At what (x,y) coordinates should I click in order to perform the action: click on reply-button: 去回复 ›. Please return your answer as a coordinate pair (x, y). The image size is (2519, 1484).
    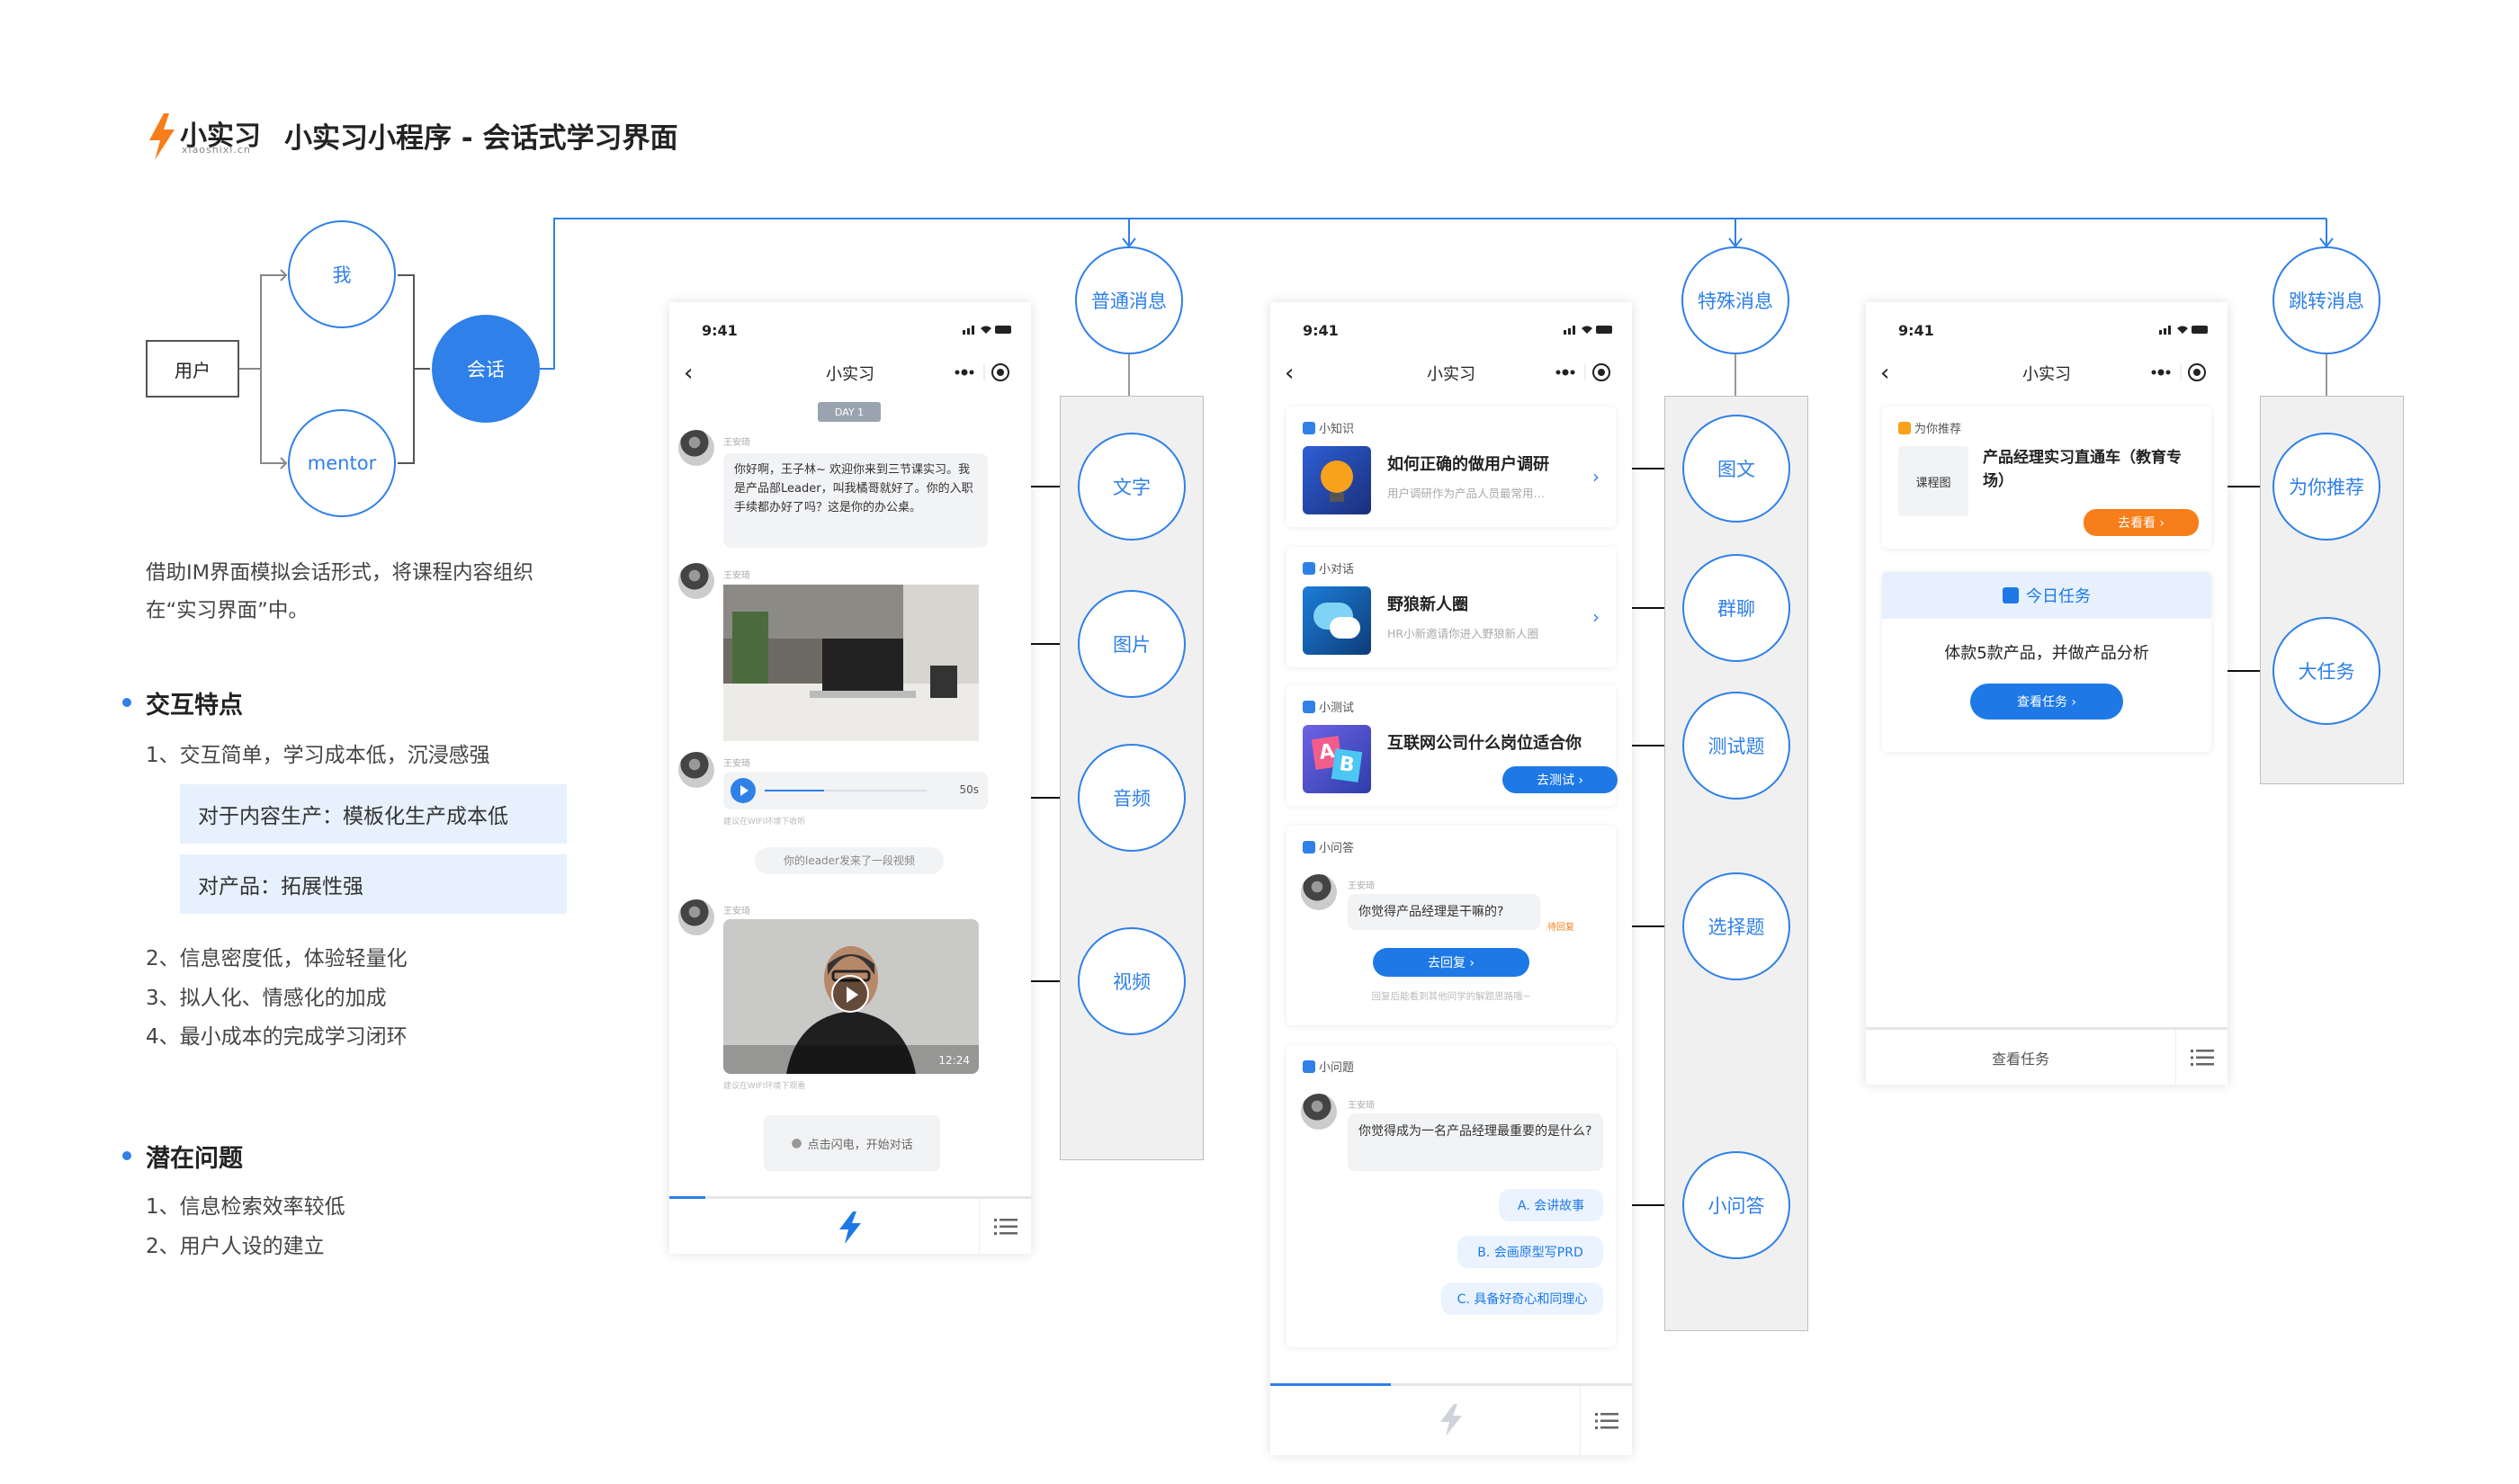
    Looking at the image, I should click on (1451, 962).